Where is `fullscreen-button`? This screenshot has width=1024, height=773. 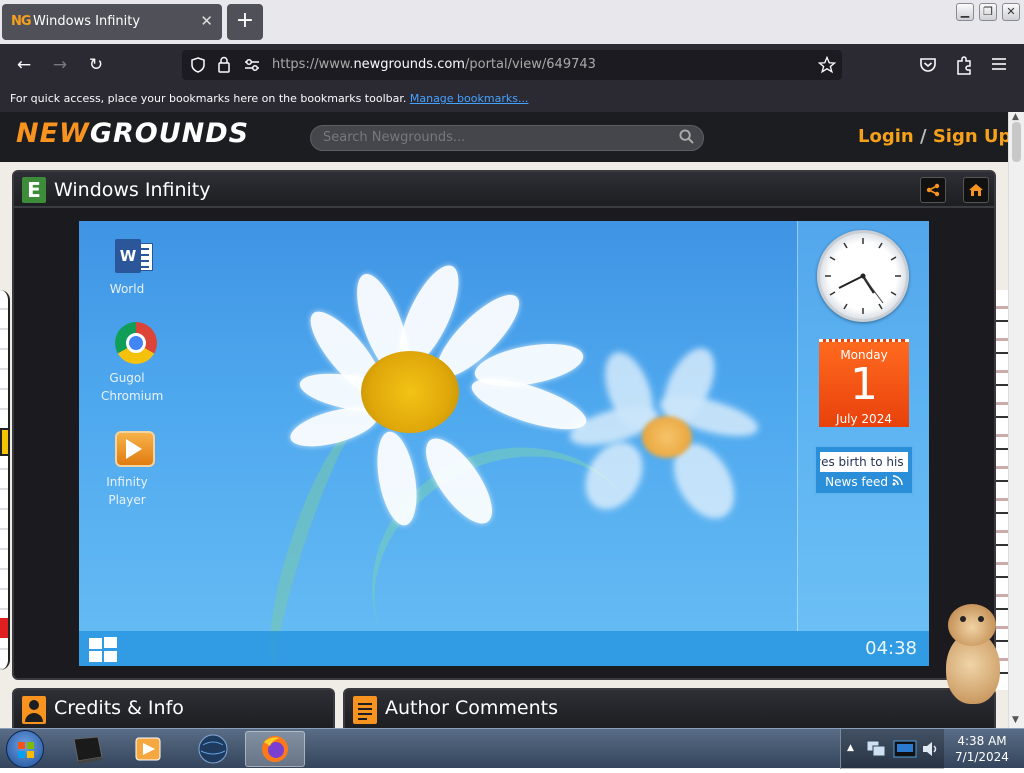 fullscreen-button is located at coordinates (976, 190).